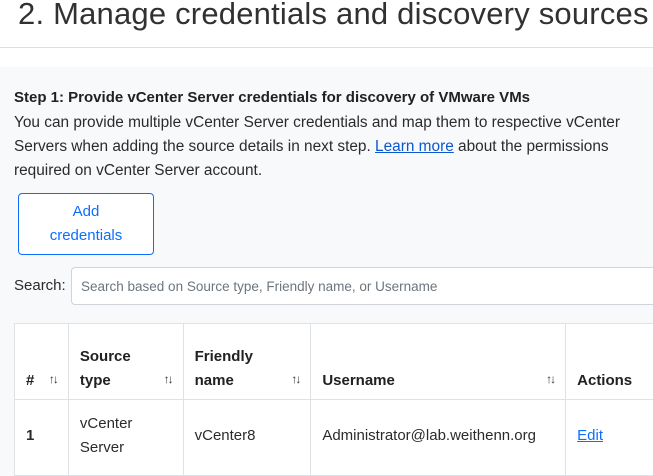 The image size is (653, 476). I want to click on cell-friendly-name: vCenter8, so click(247, 437).